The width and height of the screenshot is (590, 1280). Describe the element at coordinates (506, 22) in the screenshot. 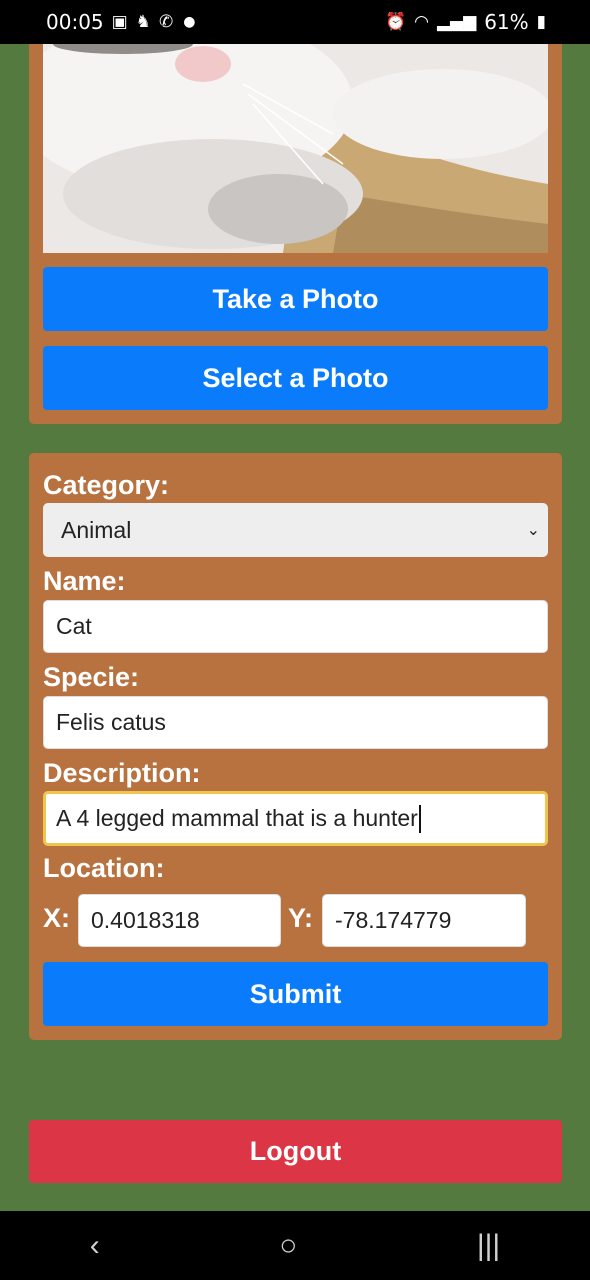

I see `battery-level: 61%` at that location.